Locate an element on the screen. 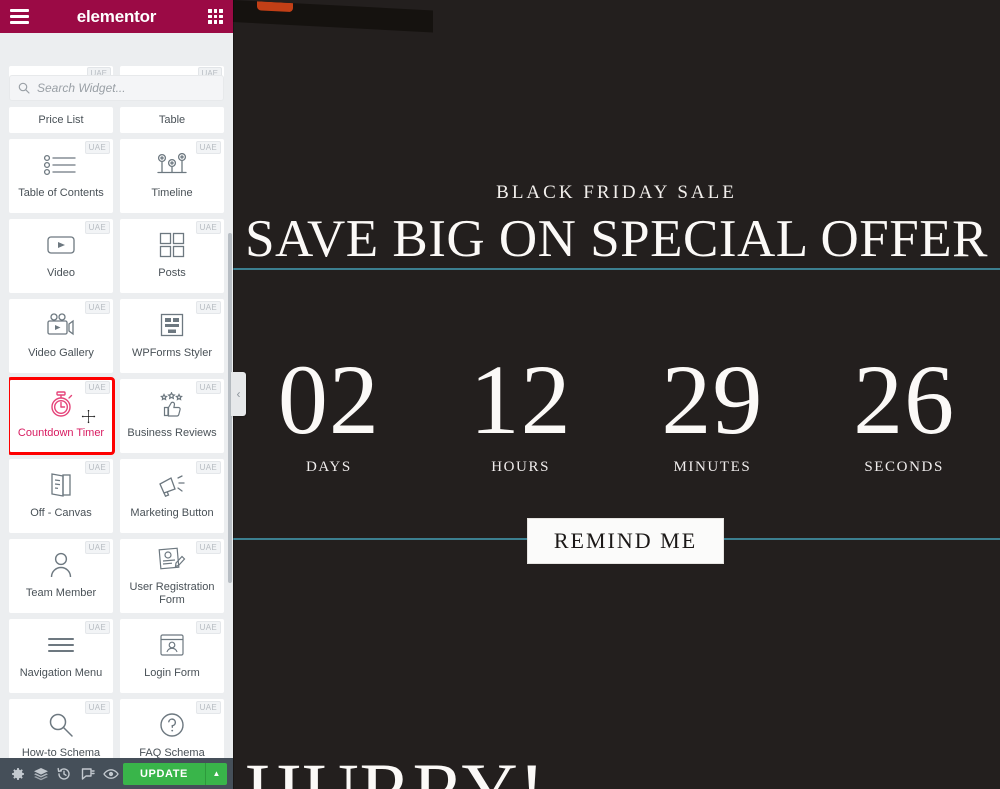  widget-card-table-of-contents: UAE Table of Contents is located at coordinates (61, 176).